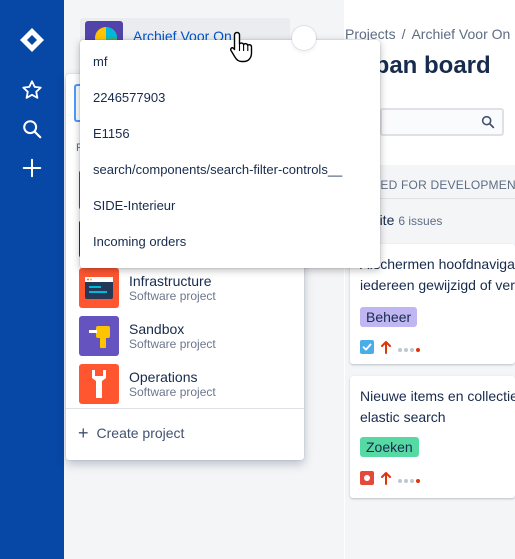 The width and height of the screenshot is (515, 559). I want to click on sidebar-collapse-button, so click(304, 38).